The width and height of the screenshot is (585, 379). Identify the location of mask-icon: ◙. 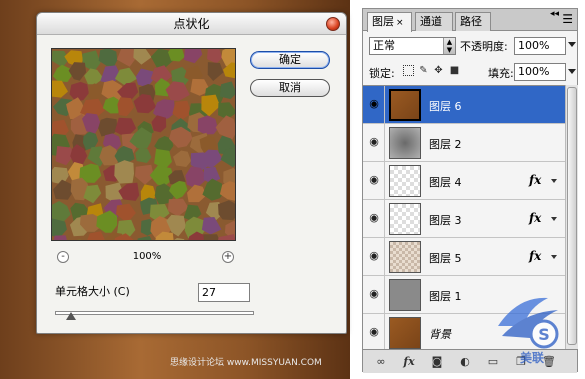
(437, 362).